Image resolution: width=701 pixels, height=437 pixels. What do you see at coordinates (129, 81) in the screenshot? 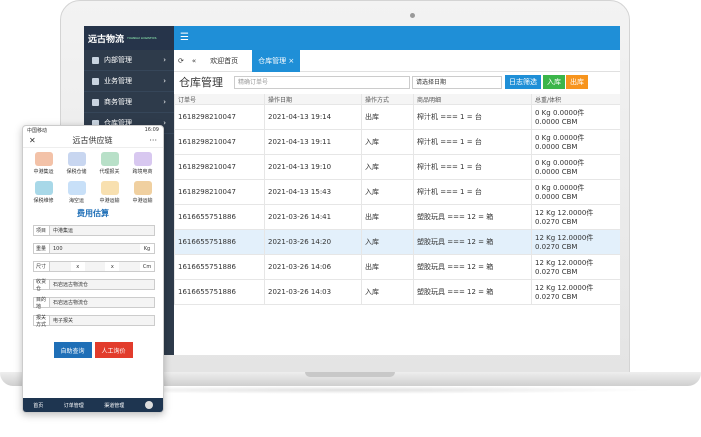
I see `sidebar-item-business: 业务管理 ›` at bounding box center [129, 81].